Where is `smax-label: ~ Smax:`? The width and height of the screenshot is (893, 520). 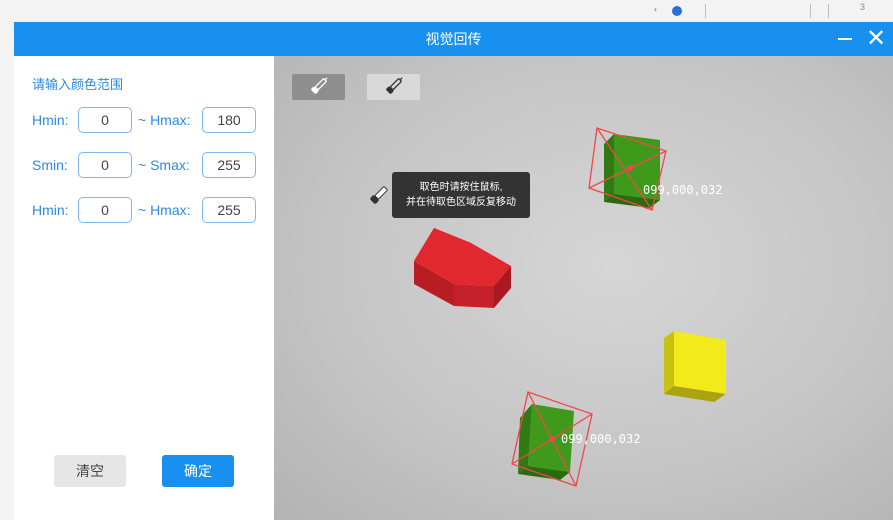
smax-label: ~ Smax: is located at coordinates (164, 165).